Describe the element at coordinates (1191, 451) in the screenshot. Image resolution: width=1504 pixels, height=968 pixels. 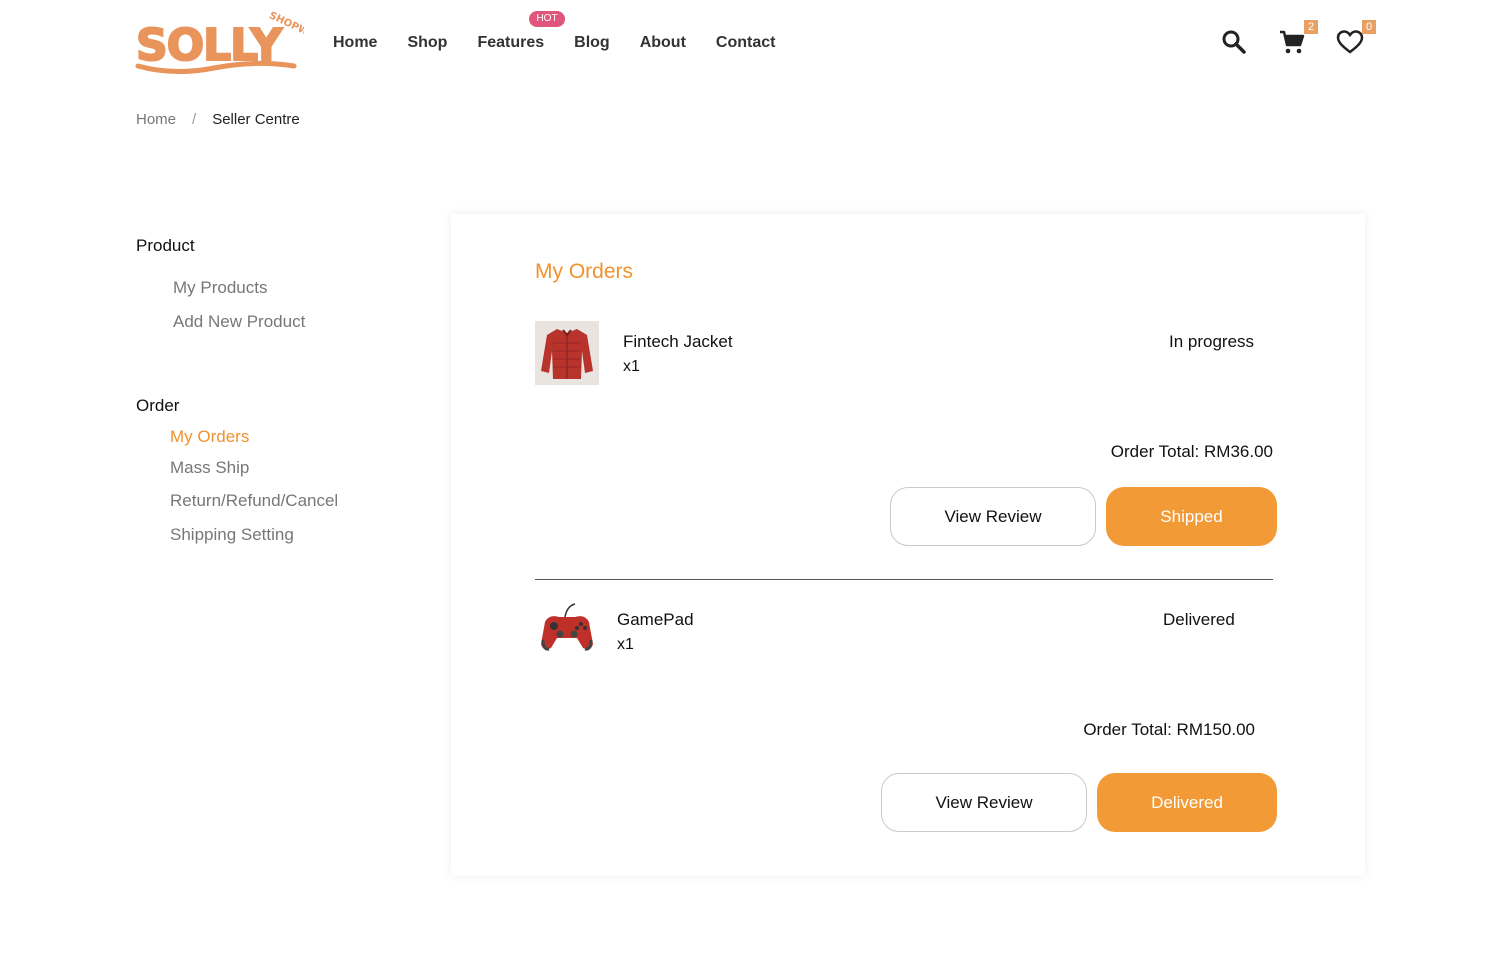
I see `order-total: Order Total: RM36.00` at that location.